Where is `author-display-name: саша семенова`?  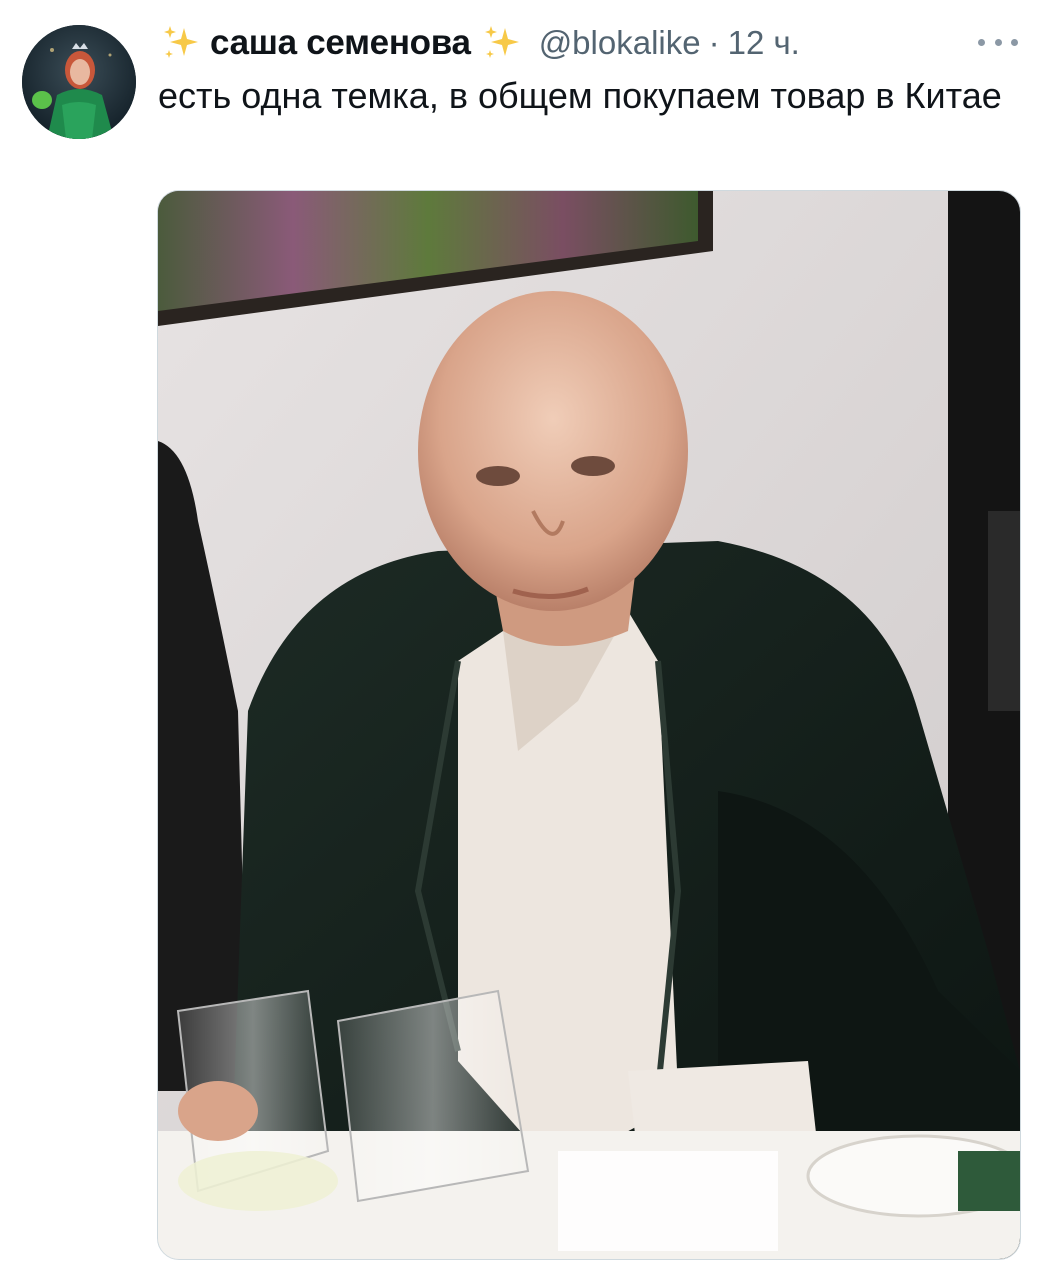
author-display-name: саша семенова is located at coordinates (340, 43).